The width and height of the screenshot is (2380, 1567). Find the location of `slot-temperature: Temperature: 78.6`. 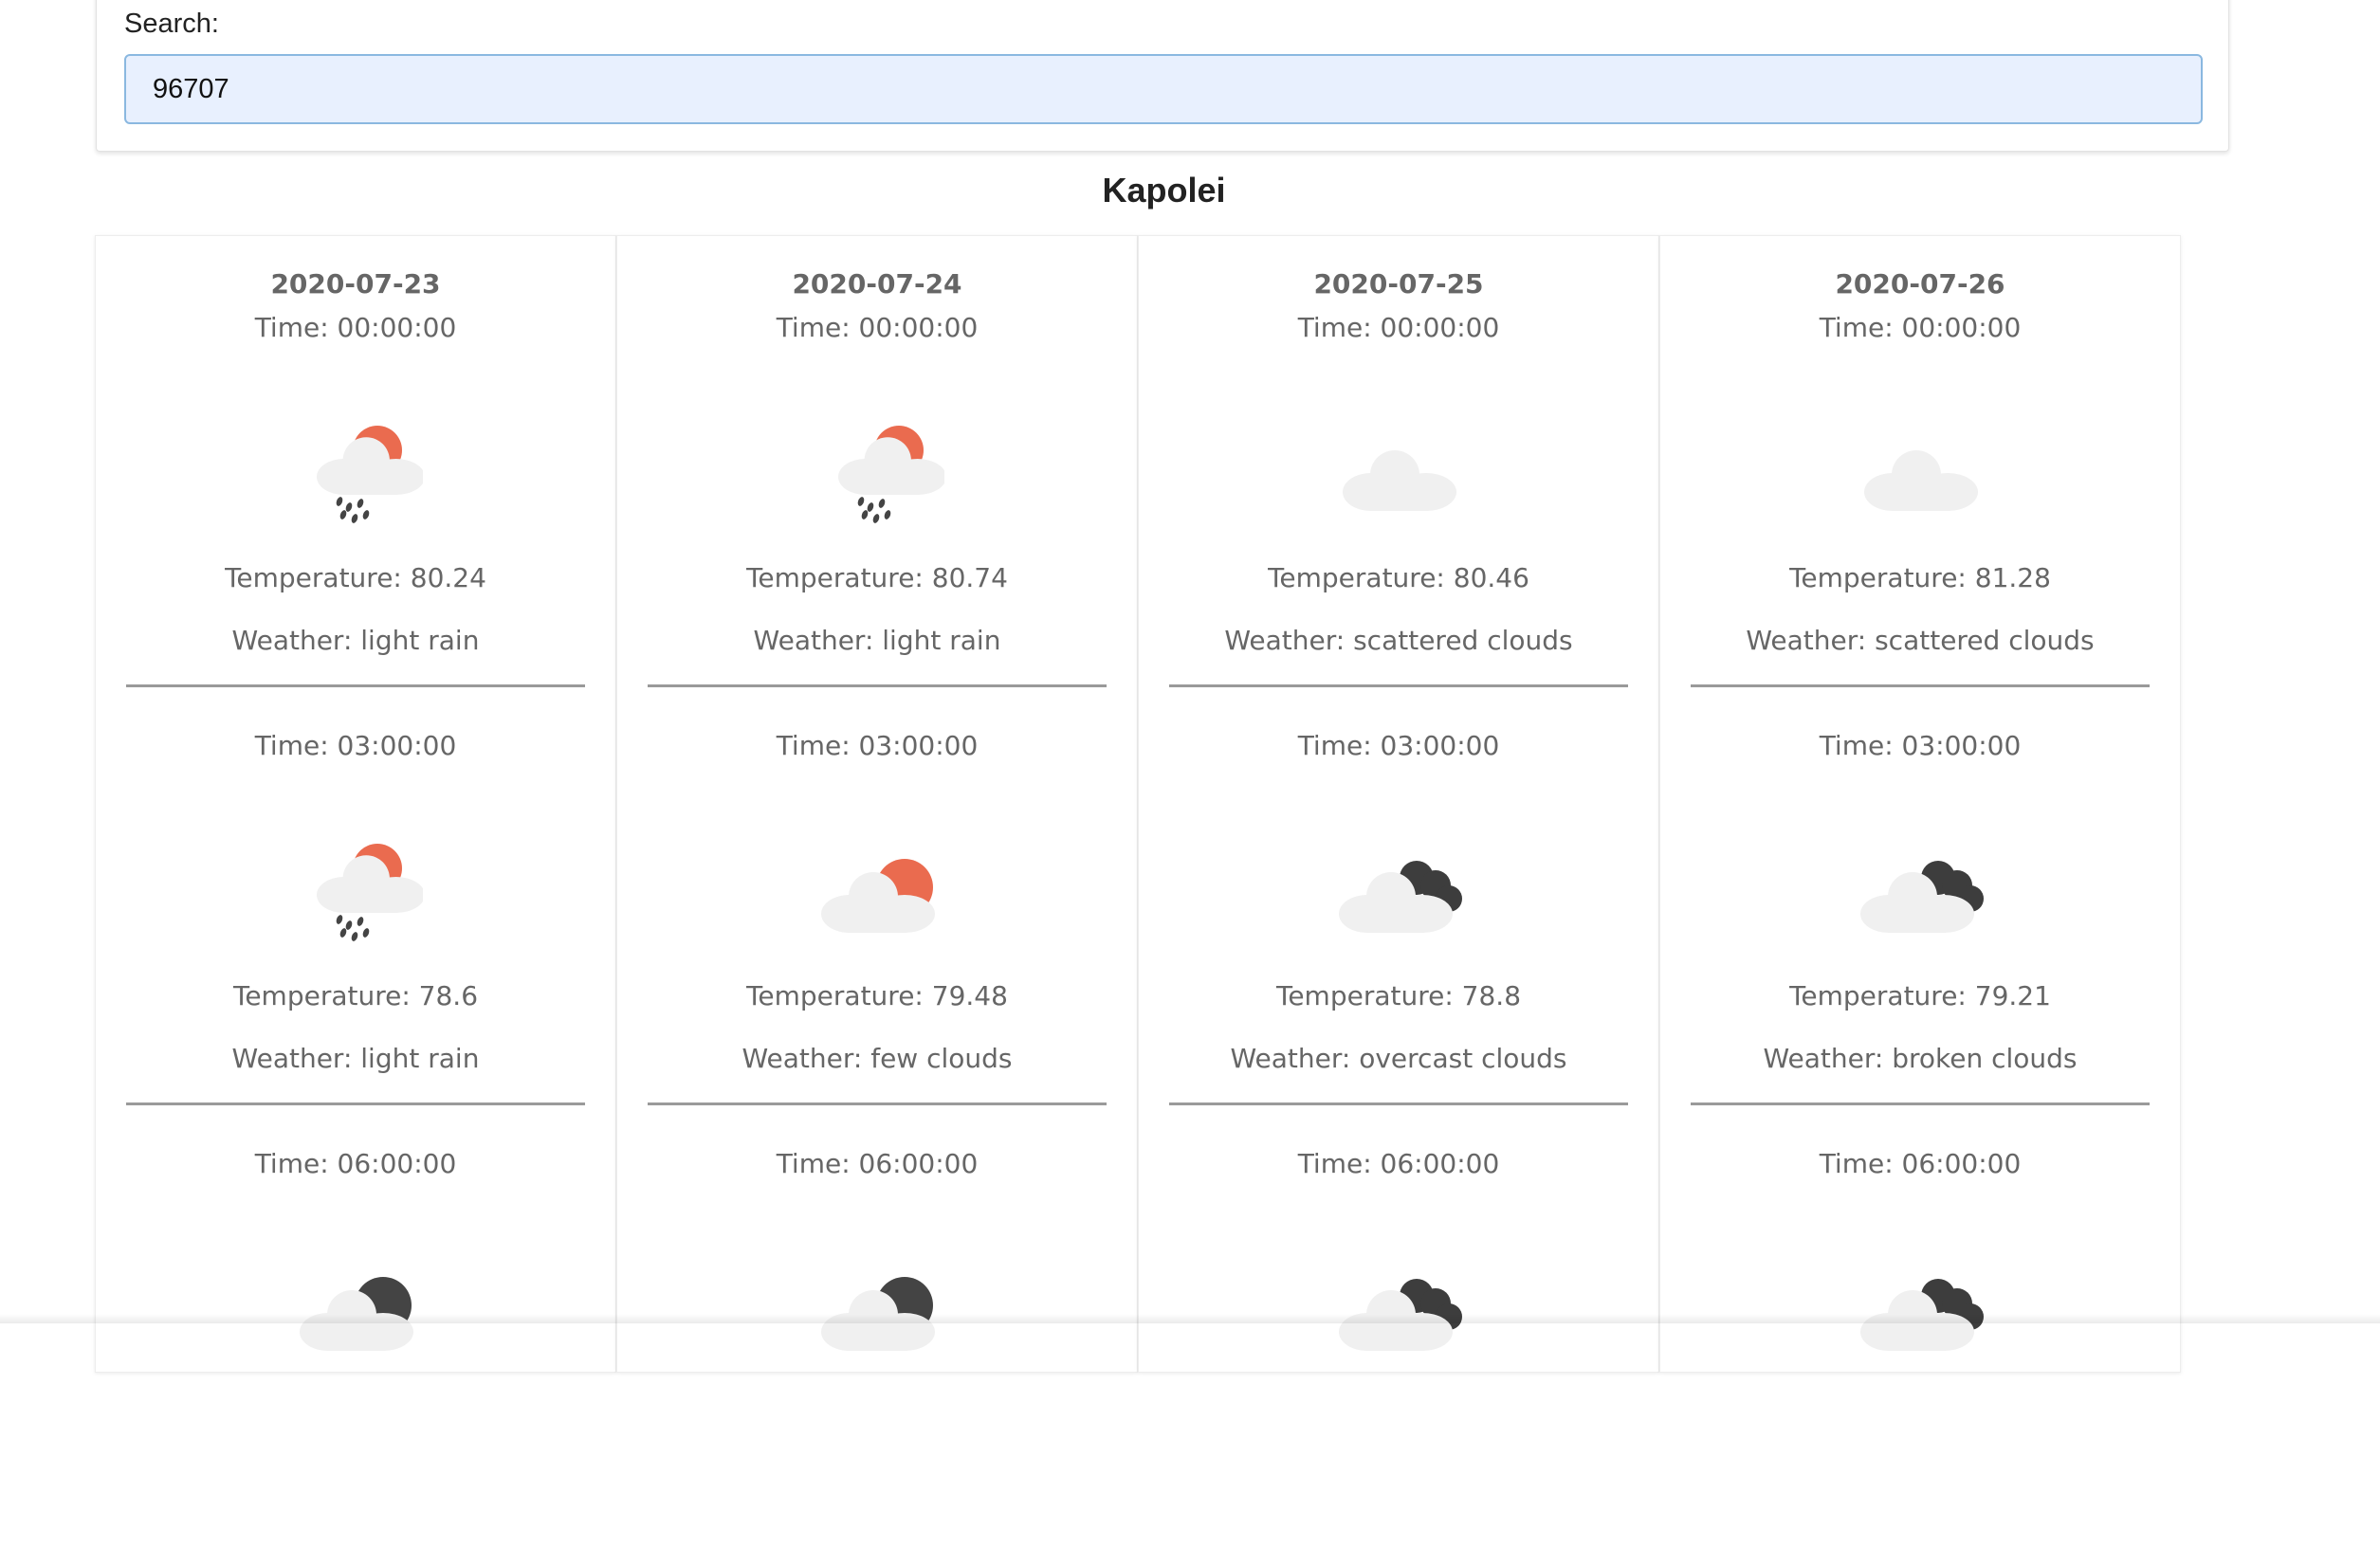

slot-temperature: Temperature: 78.6 is located at coordinates (355, 995).